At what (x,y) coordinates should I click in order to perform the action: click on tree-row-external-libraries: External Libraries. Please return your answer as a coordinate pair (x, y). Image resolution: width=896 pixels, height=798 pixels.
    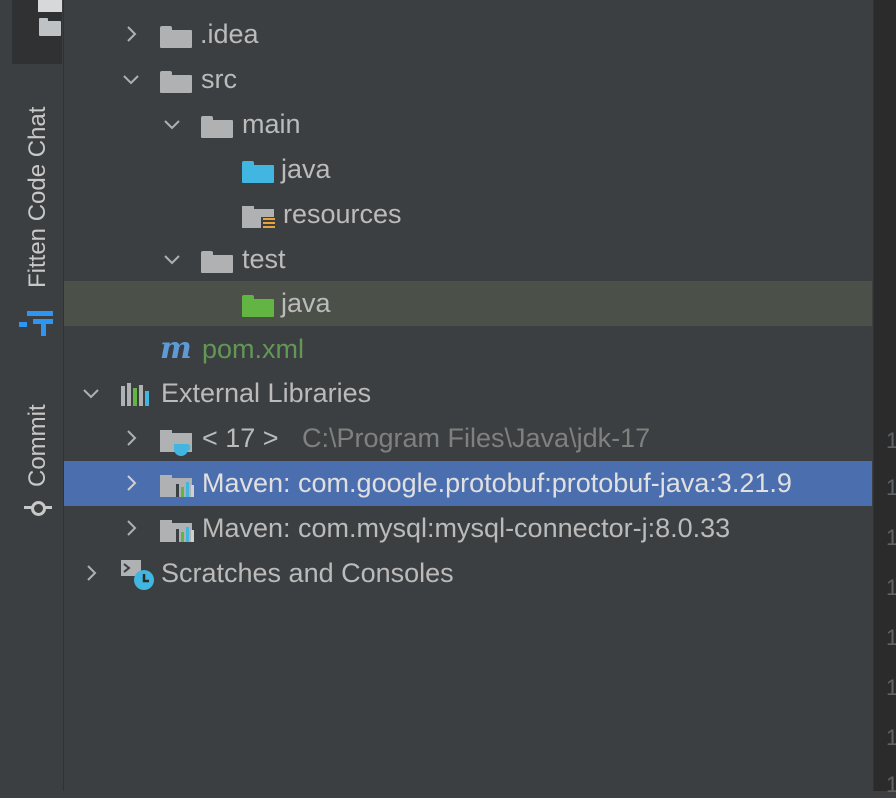
    Looking at the image, I should click on (468, 393).